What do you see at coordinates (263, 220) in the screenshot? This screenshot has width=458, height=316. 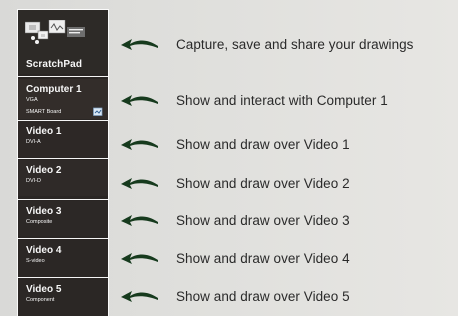 I see `description-text: Show and draw over Video 3` at bounding box center [263, 220].